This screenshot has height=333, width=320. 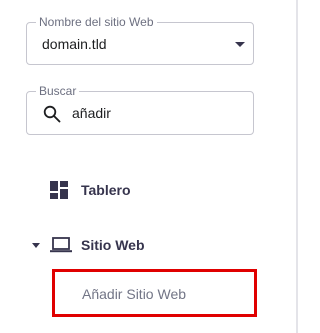 What do you see at coordinates (157, 113) in the screenshot?
I see `search-input` at bounding box center [157, 113].